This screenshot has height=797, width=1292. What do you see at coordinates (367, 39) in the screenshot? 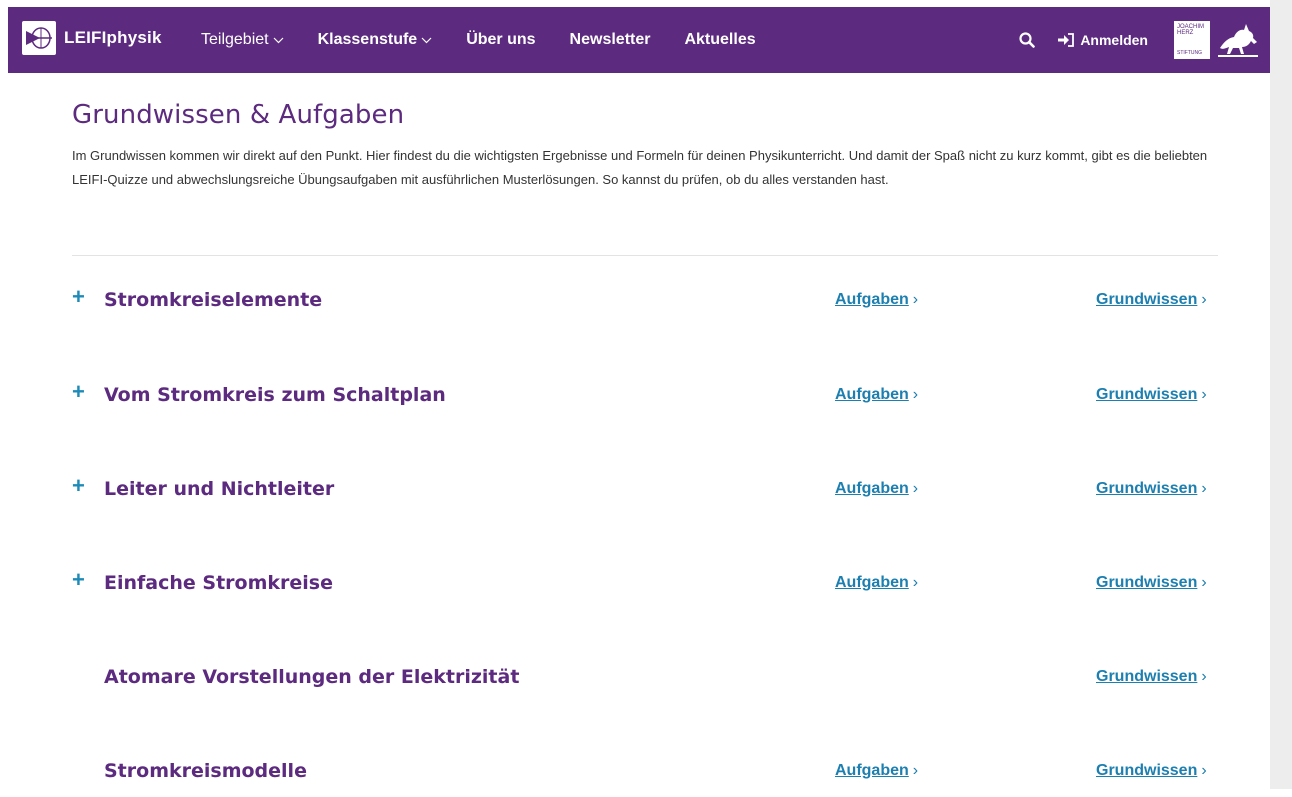
I see `nav-klassenstufe-label: Klassenstufe` at bounding box center [367, 39].